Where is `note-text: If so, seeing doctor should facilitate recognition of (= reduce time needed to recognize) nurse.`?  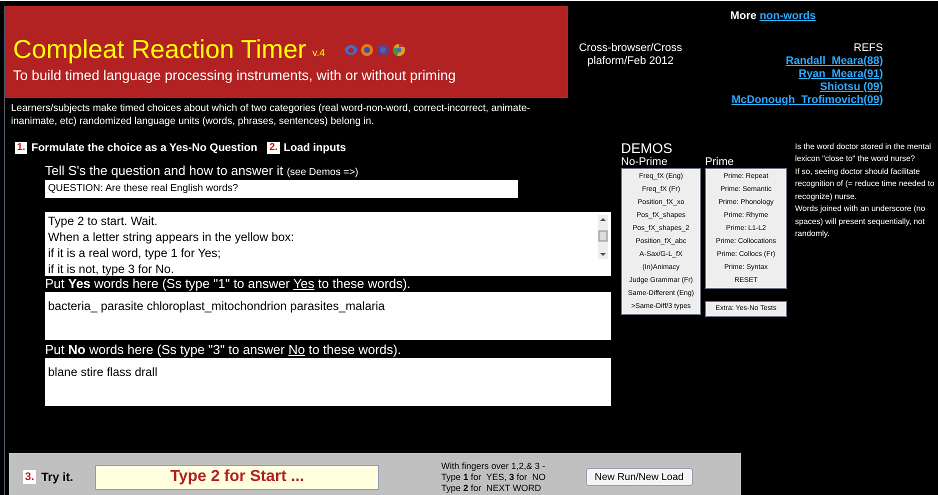 note-text: If so, seeing doctor should facilitate recognition of (= reduce time needed to recognize) nurse. is located at coordinates (865, 184).